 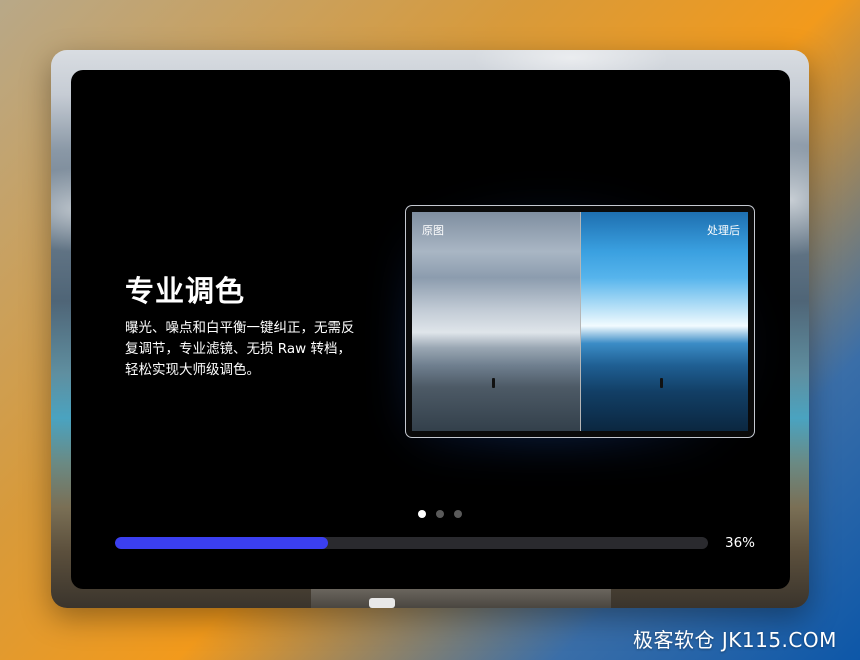 I want to click on site-watermark: 极客软仓 JK115.COM, so click(x=735, y=640).